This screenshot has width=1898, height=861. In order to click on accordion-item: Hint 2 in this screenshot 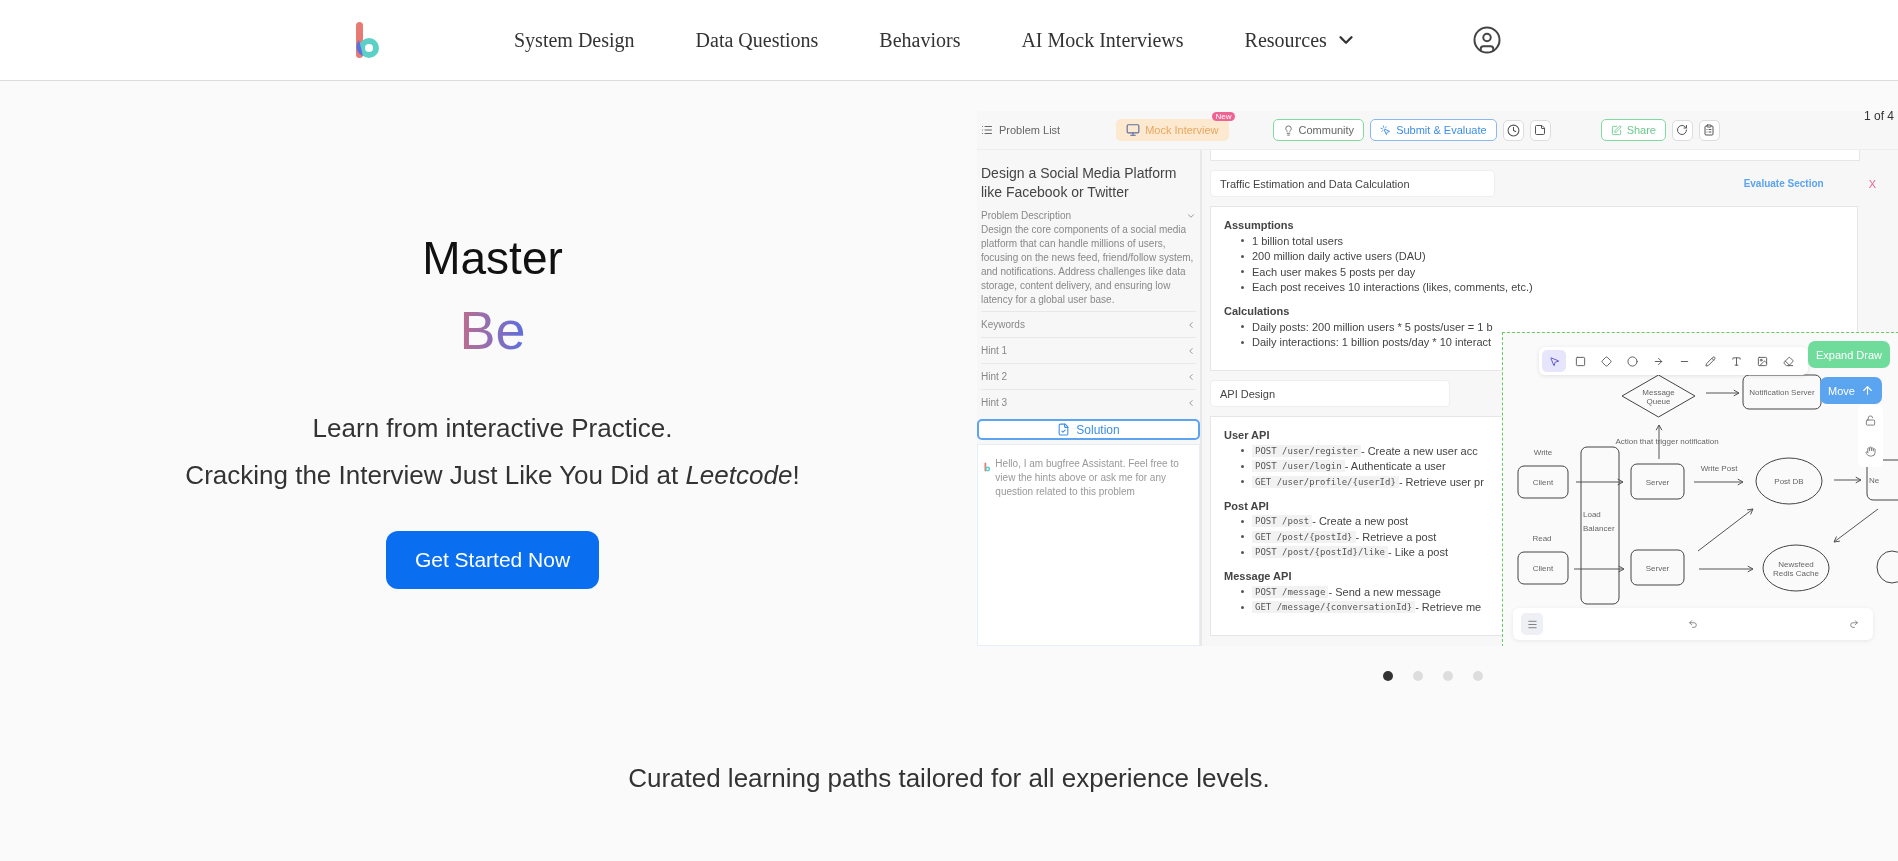, I will do `click(1088, 376)`.